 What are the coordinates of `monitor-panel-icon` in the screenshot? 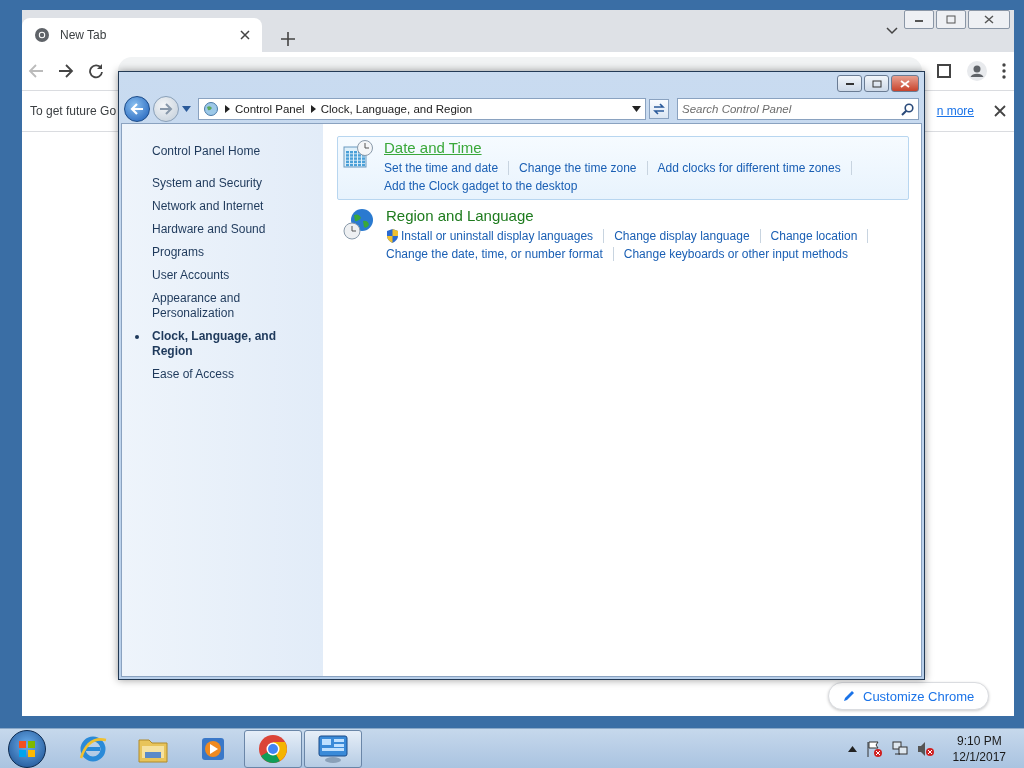 It's located at (333, 749).